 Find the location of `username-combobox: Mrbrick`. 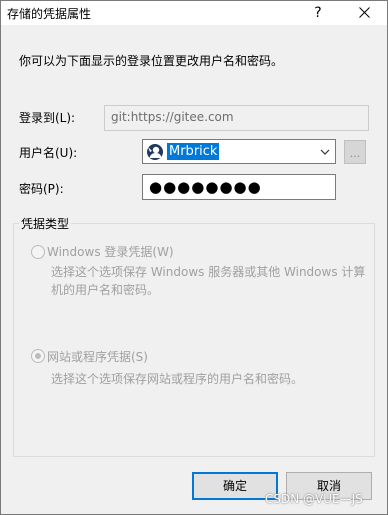

username-combobox: Mrbrick is located at coordinates (239, 151).